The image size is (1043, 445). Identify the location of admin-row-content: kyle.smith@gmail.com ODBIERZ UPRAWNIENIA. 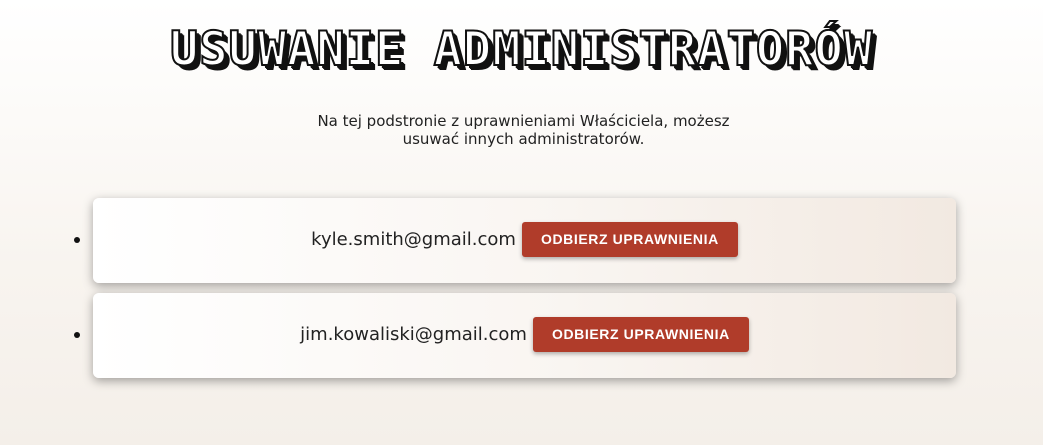
(524, 239).